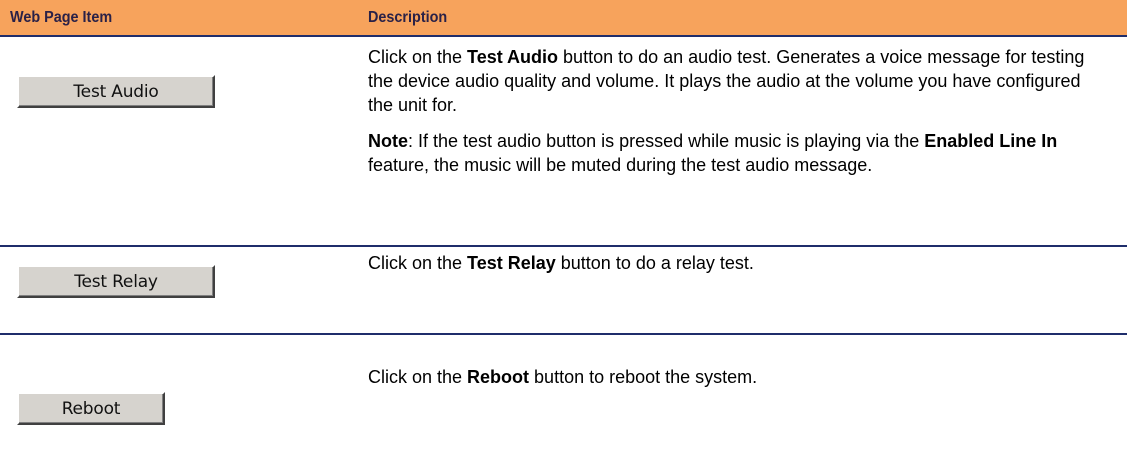 The image size is (1127, 449). I want to click on bold-term: Test Audio, so click(513, 57).